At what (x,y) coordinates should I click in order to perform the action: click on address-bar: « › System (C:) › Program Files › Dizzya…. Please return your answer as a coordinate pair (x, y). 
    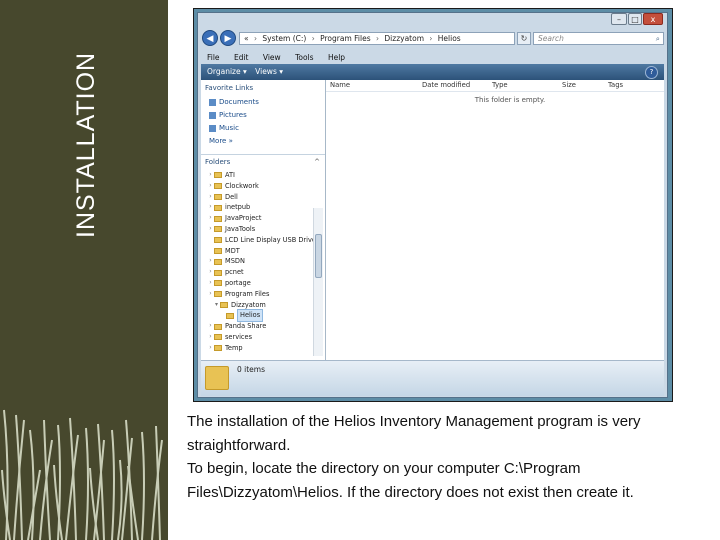
    Looking at the image, I should click on (377, 38).